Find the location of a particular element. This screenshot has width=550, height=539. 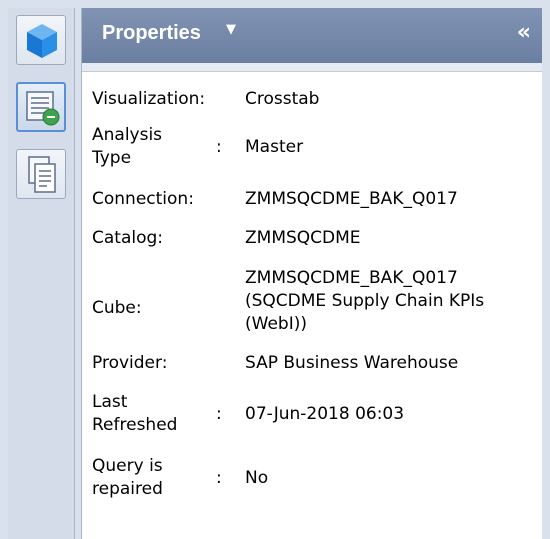

cube-button is located at coordinates (41, 40).